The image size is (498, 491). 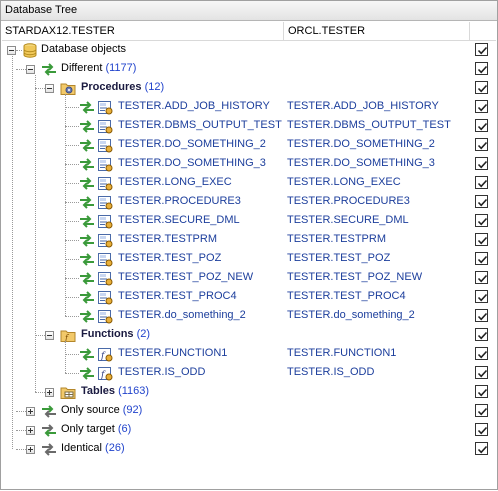 I want to click on tree-node-tables: Tables (1163), so click(x=249, y=392).